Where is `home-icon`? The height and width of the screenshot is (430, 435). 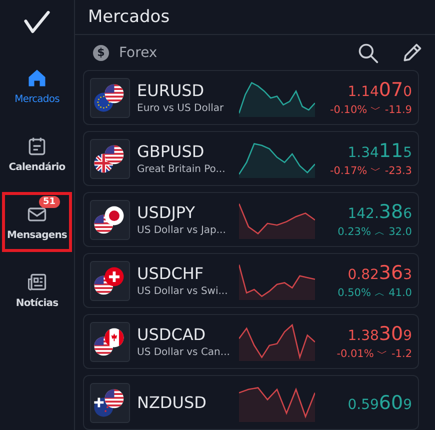
home-icon is located at coordinates (37, 78).